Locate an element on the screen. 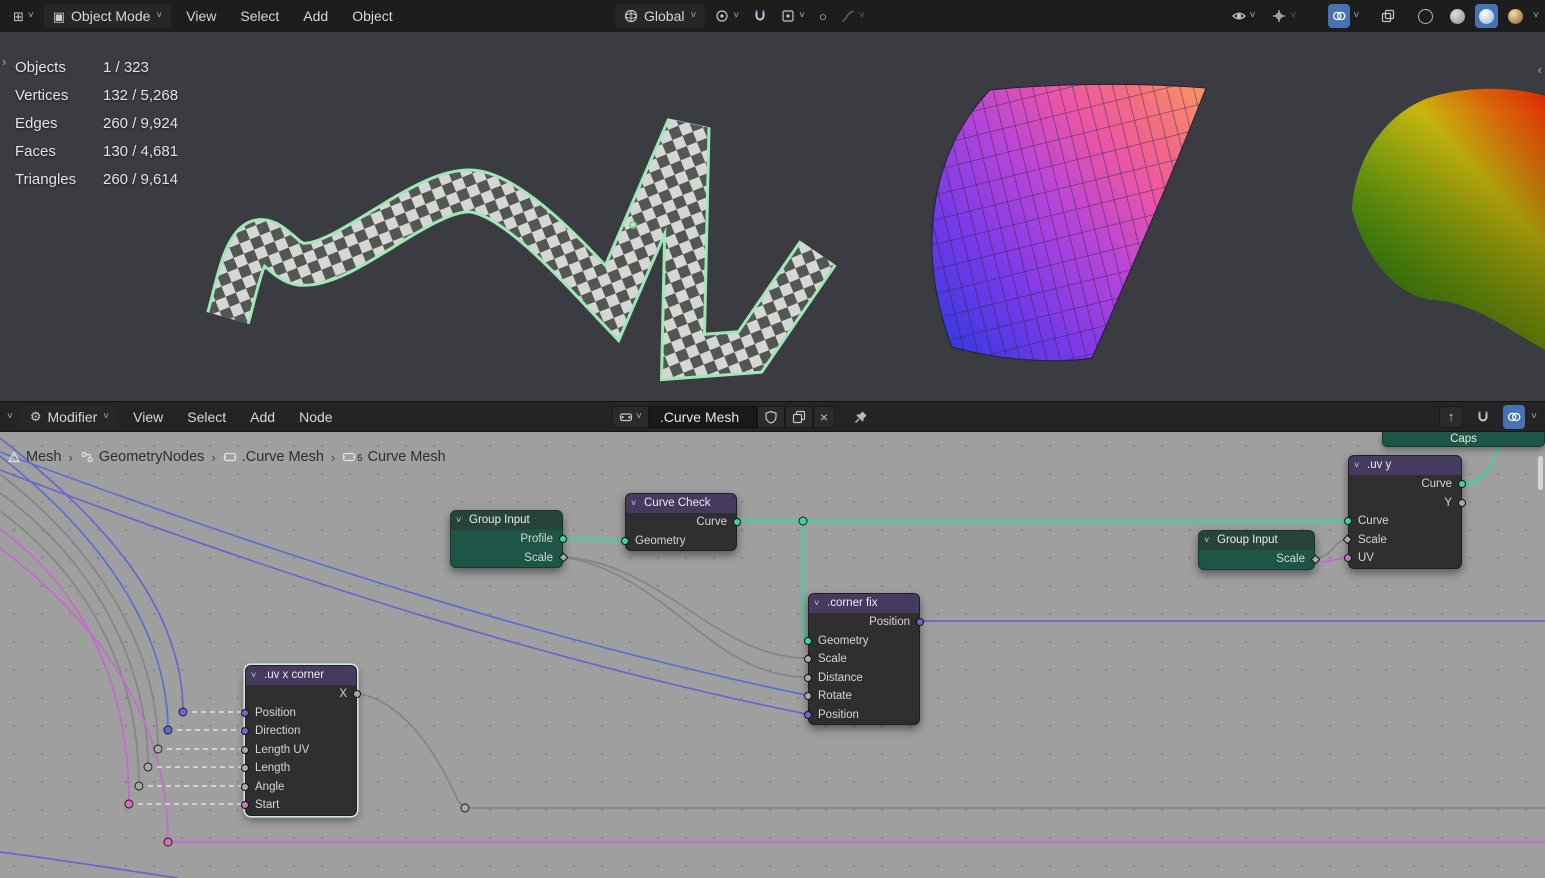 The image size is (1545, 878). mode-label: Object Mode is located at coordinates (111, 16).